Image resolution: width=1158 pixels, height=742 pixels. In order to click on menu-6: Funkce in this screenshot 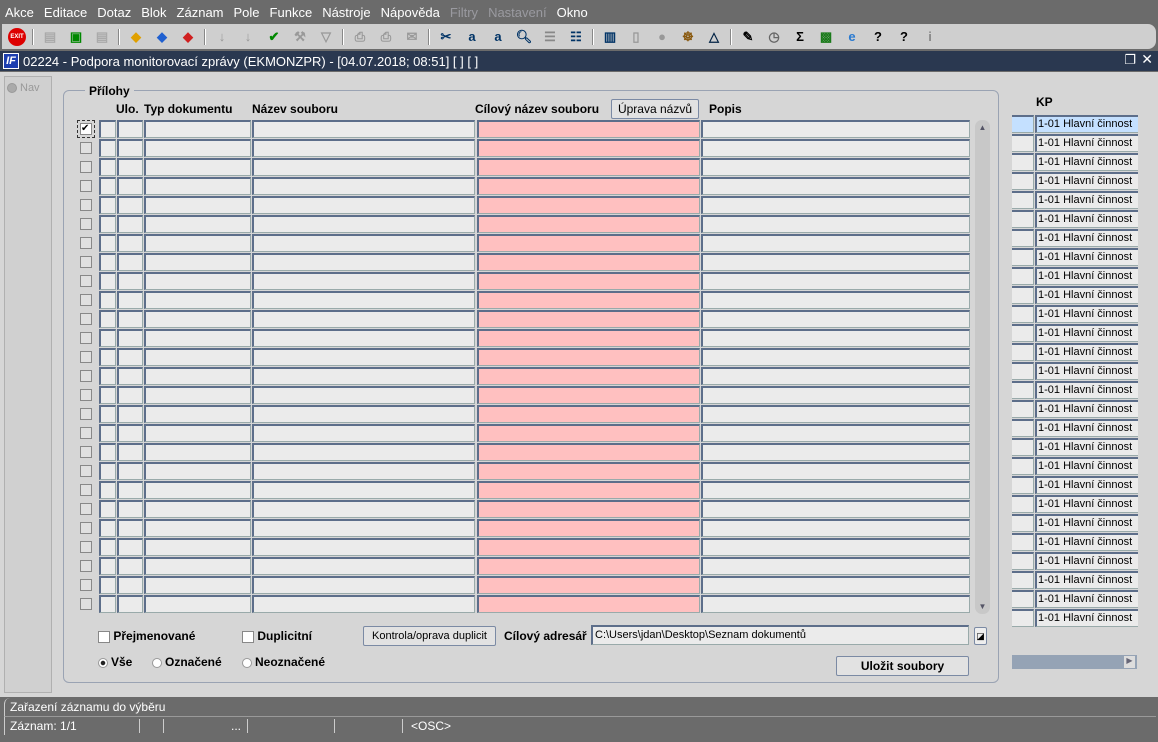, I will do `click(291, 12)`.